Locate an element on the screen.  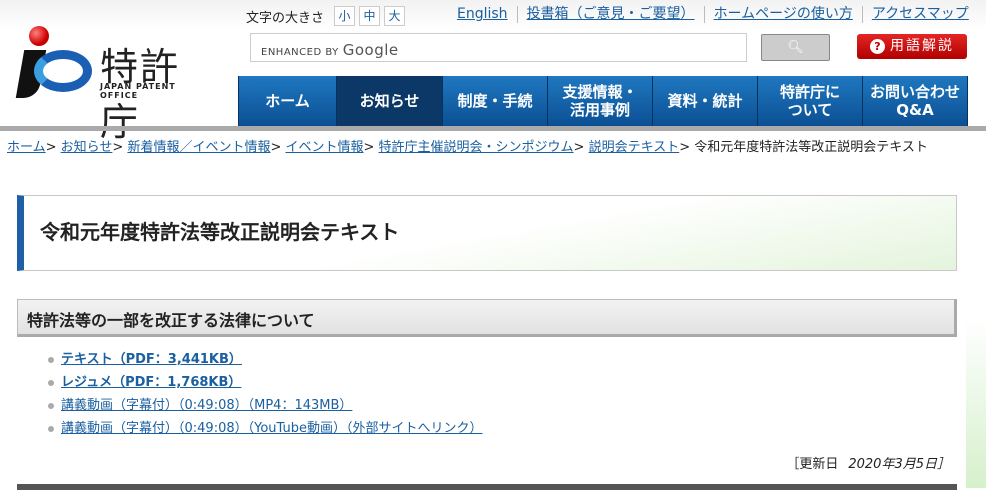
breadcrumb-seminars: 特許庁主催説明会・シンポジウム is located at coordinates (476, 147).